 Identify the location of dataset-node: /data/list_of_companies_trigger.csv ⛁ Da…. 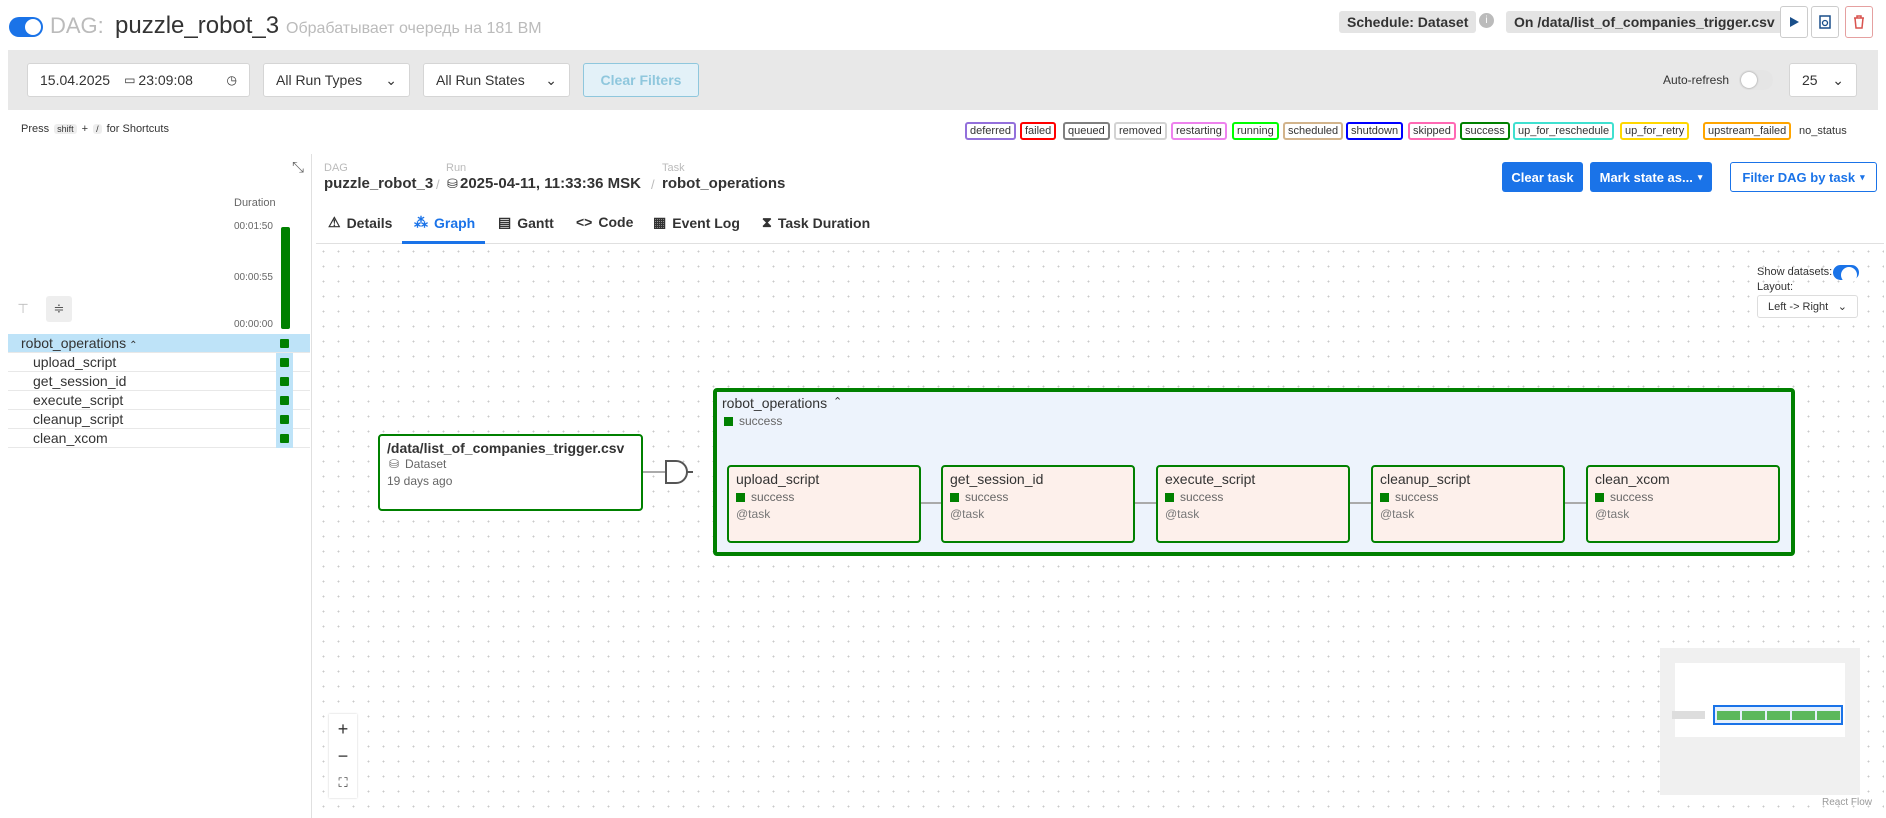
(510, 472).